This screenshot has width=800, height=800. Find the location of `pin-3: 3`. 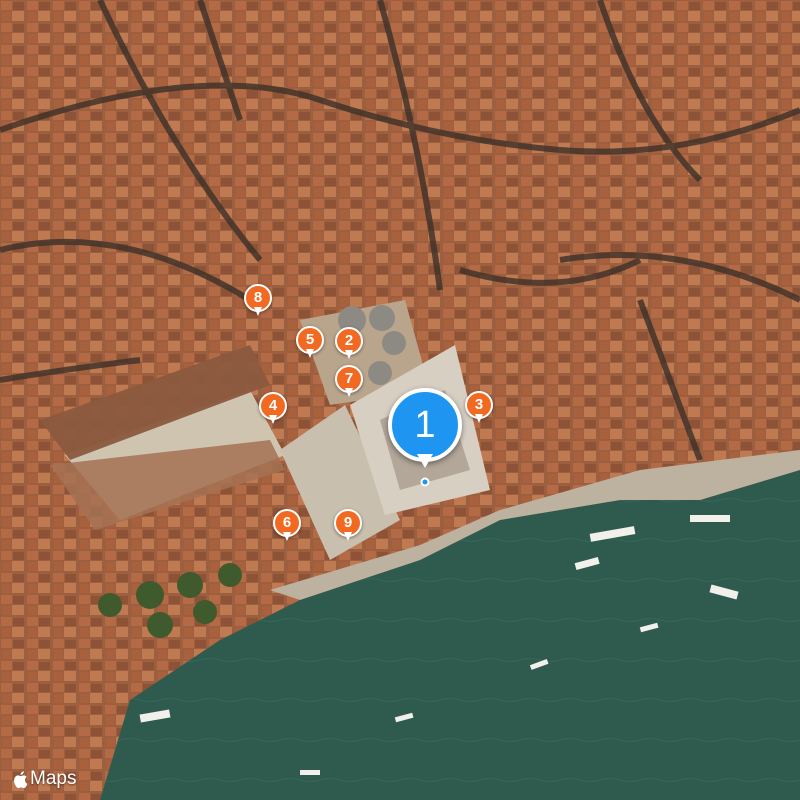

pin-3: 3 is located at coordinates (479, 408).